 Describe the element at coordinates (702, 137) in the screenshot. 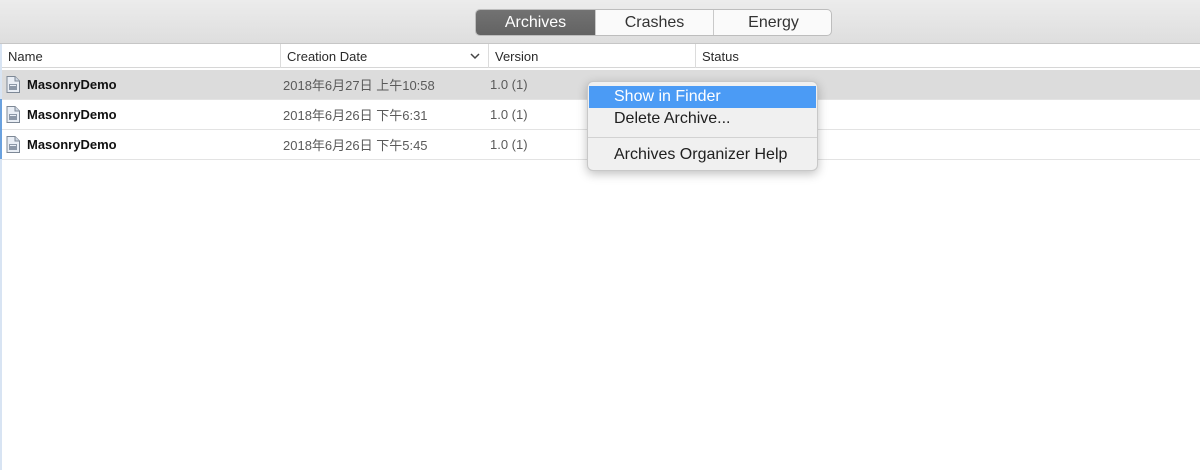

I see `menu-separator` at that location.